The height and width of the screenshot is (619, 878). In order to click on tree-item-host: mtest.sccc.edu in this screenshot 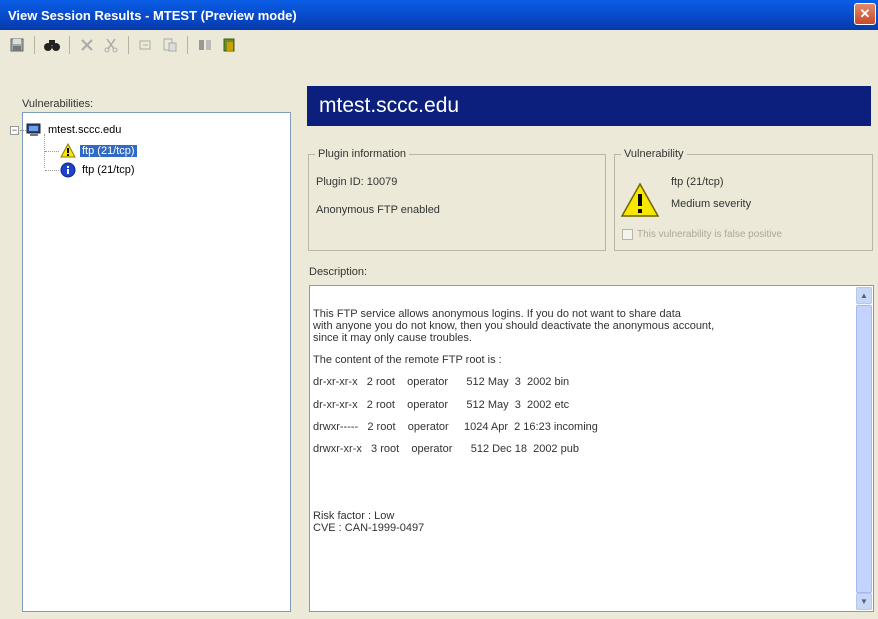, I will do `click(74, 130)`.